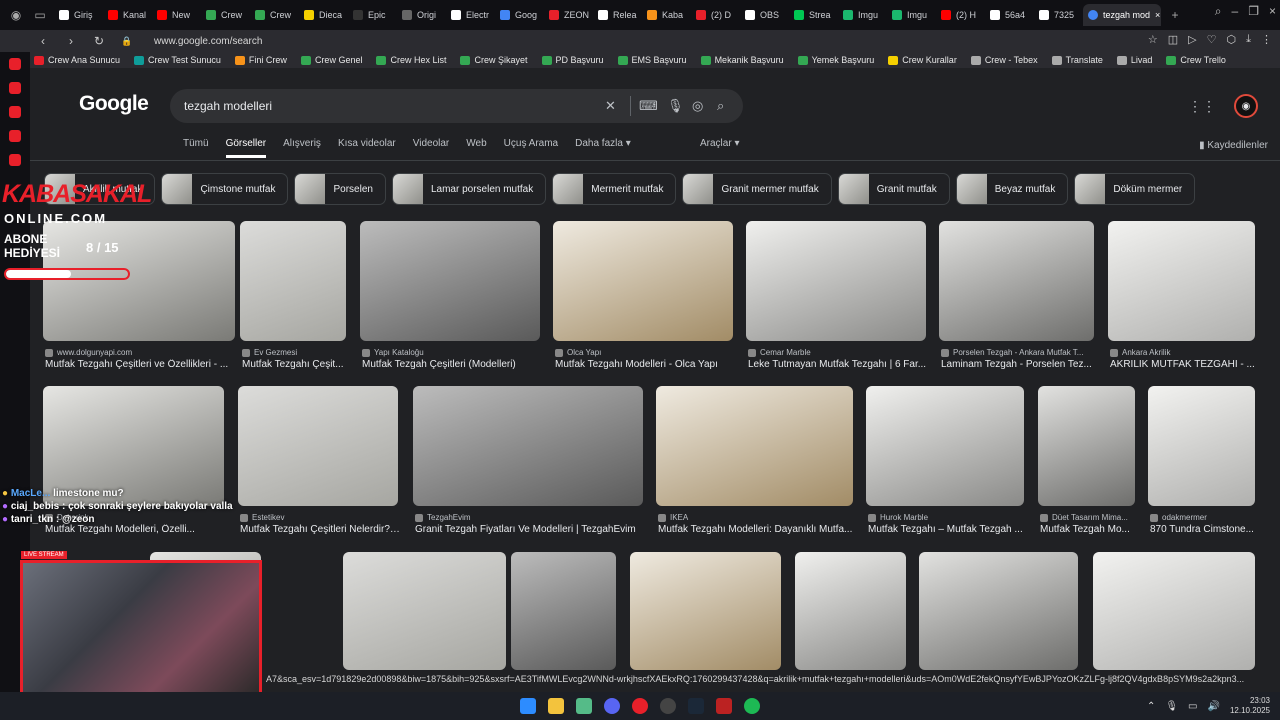 This screenshot has width=1280, height=720. Describe the element at coordinates (1077, 60) in the screenshot. I see `bookmark-12: Translate` at that location.